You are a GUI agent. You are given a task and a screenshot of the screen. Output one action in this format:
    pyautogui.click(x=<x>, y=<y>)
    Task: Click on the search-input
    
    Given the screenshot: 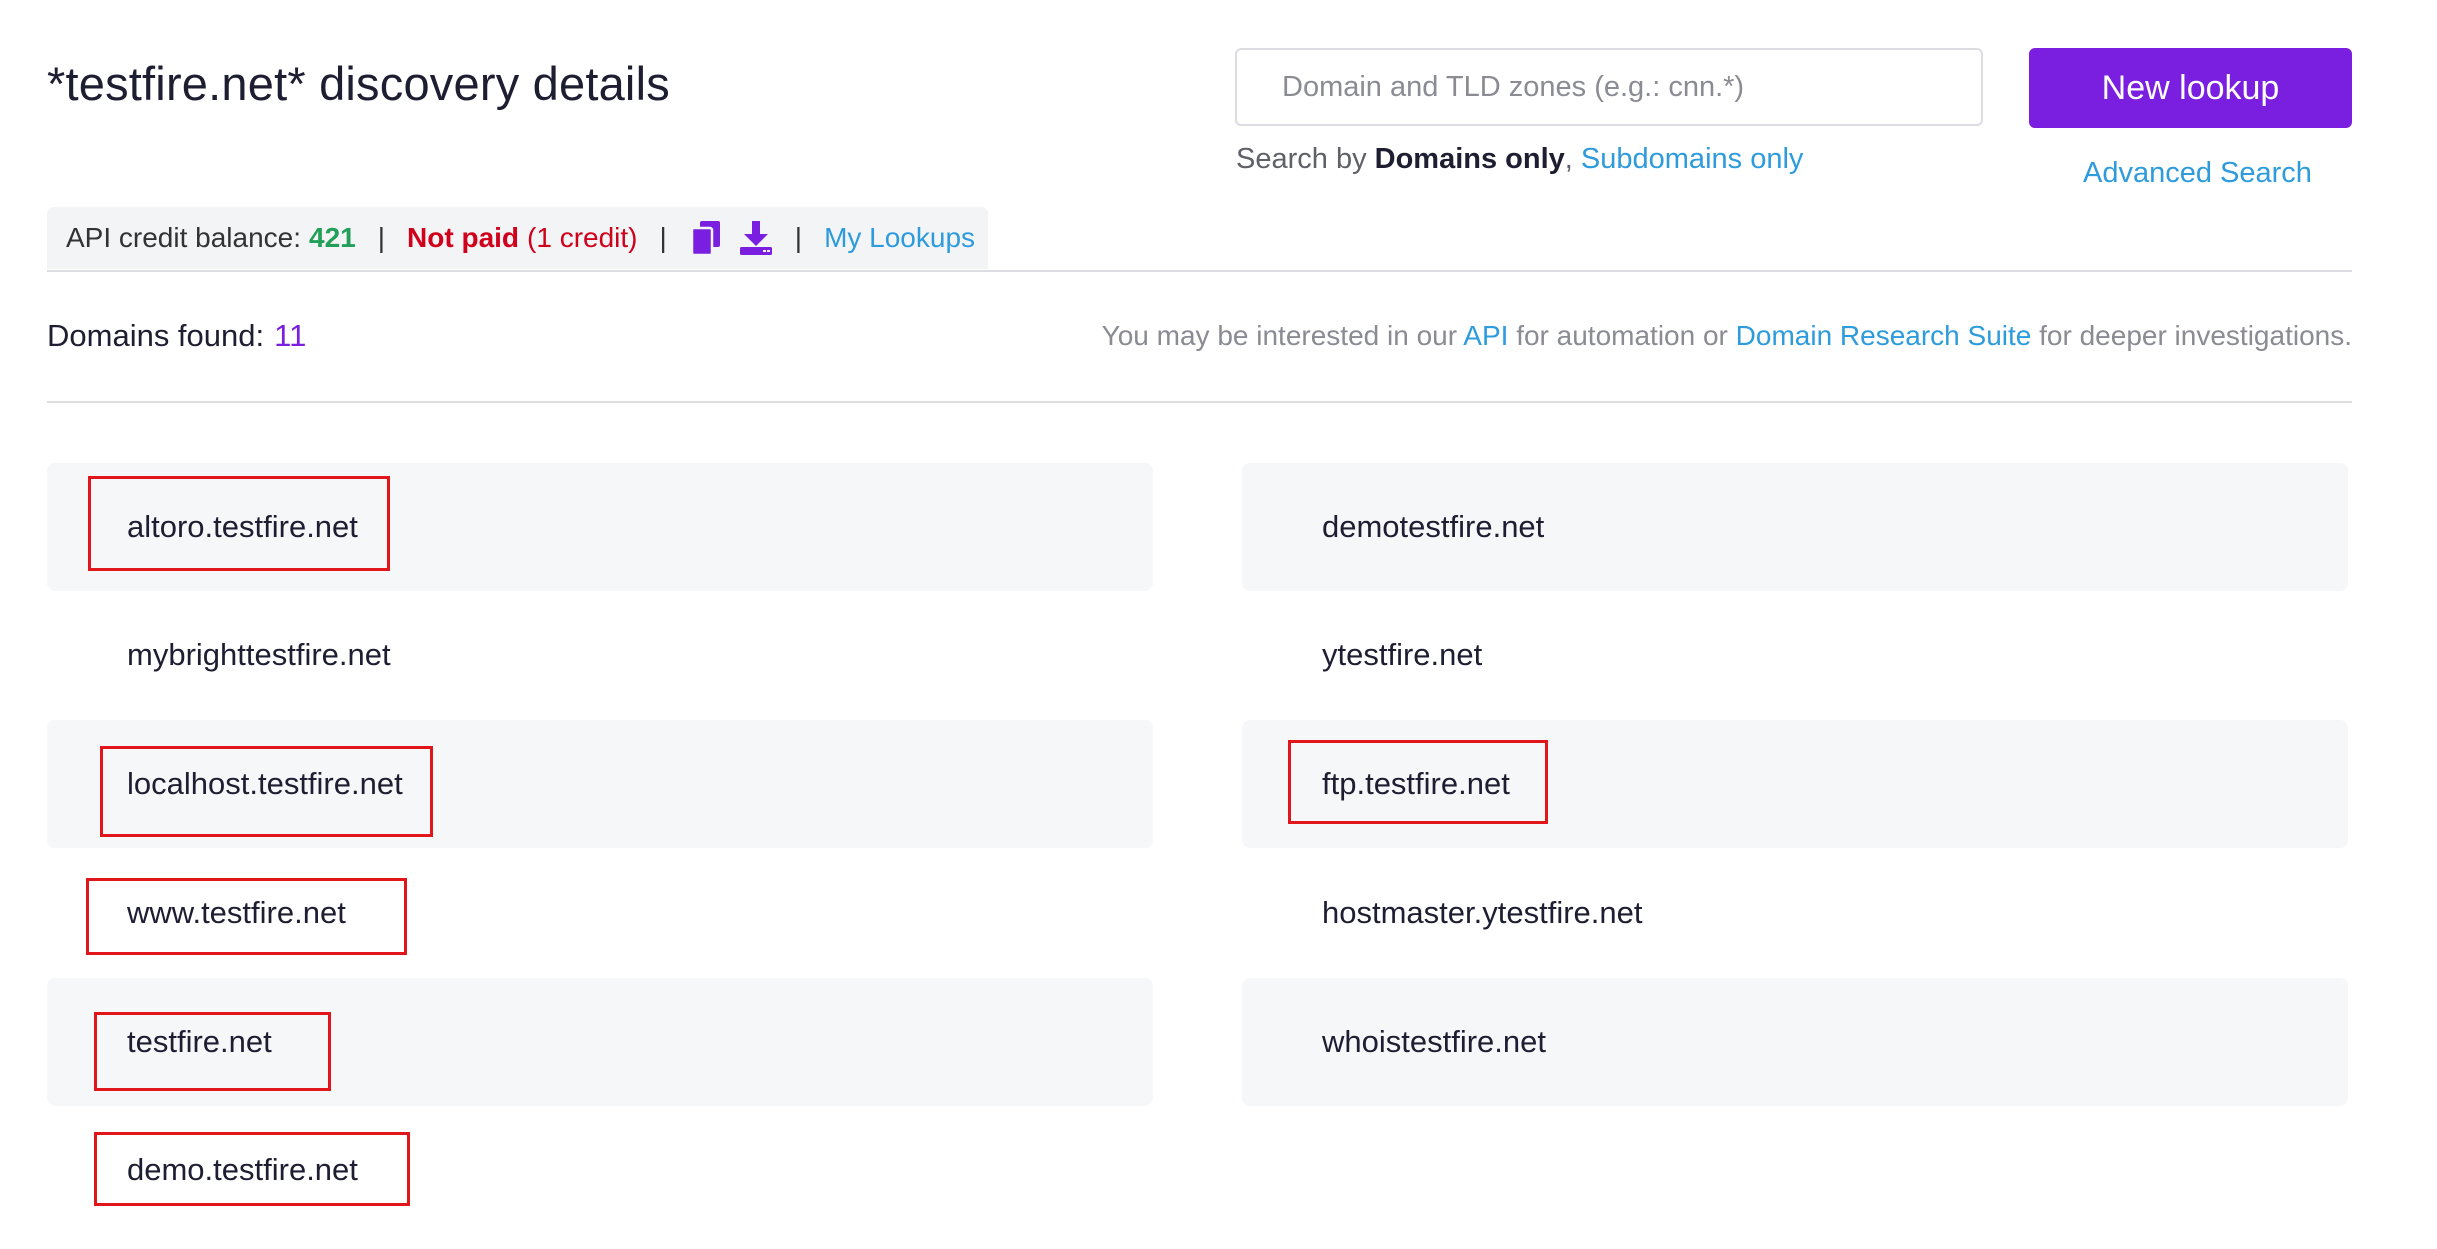 What is the action you would take?
    pyautogui.click(x=1609, y=87)
    